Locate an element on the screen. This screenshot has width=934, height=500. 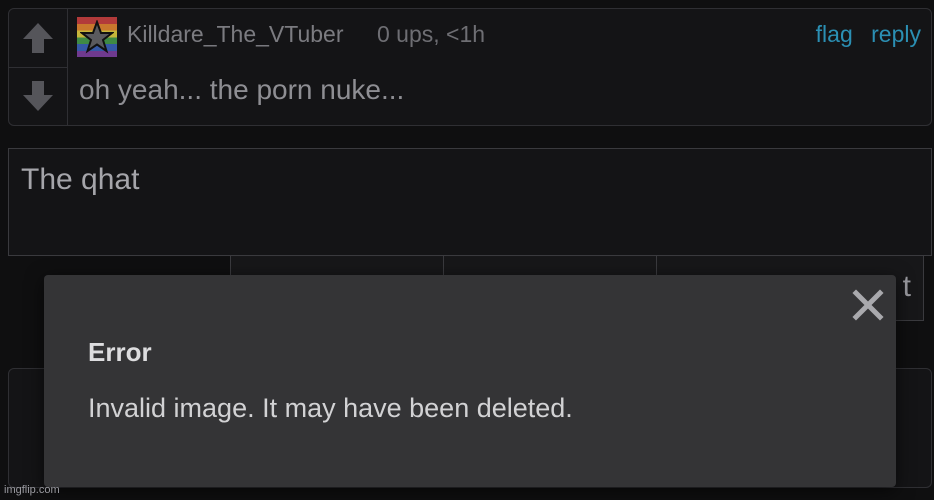
downvote-button is located at coordinates (38, 96).